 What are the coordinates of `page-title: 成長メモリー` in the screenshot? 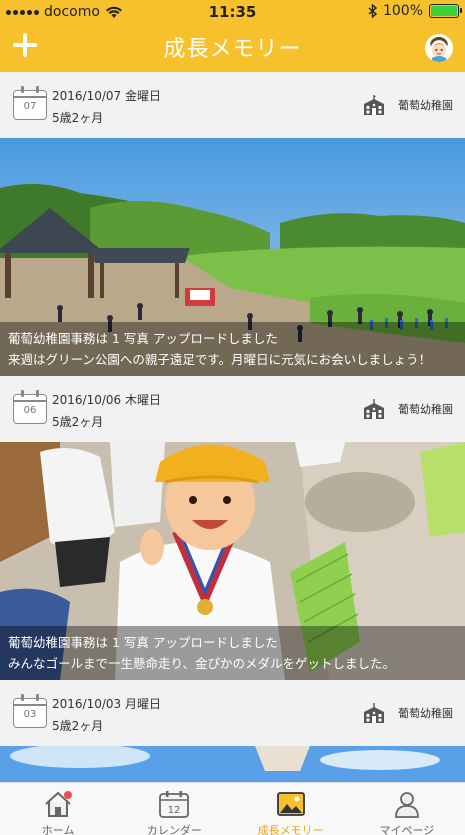 It's located at (232, 49).